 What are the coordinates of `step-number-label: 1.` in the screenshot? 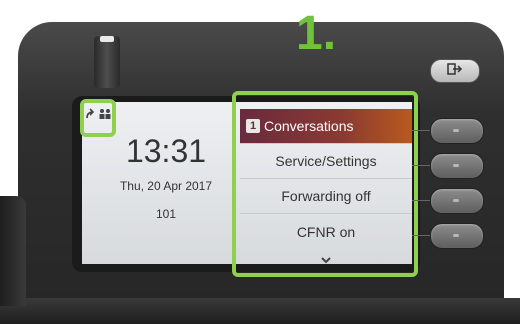 It's located at (316, 33).